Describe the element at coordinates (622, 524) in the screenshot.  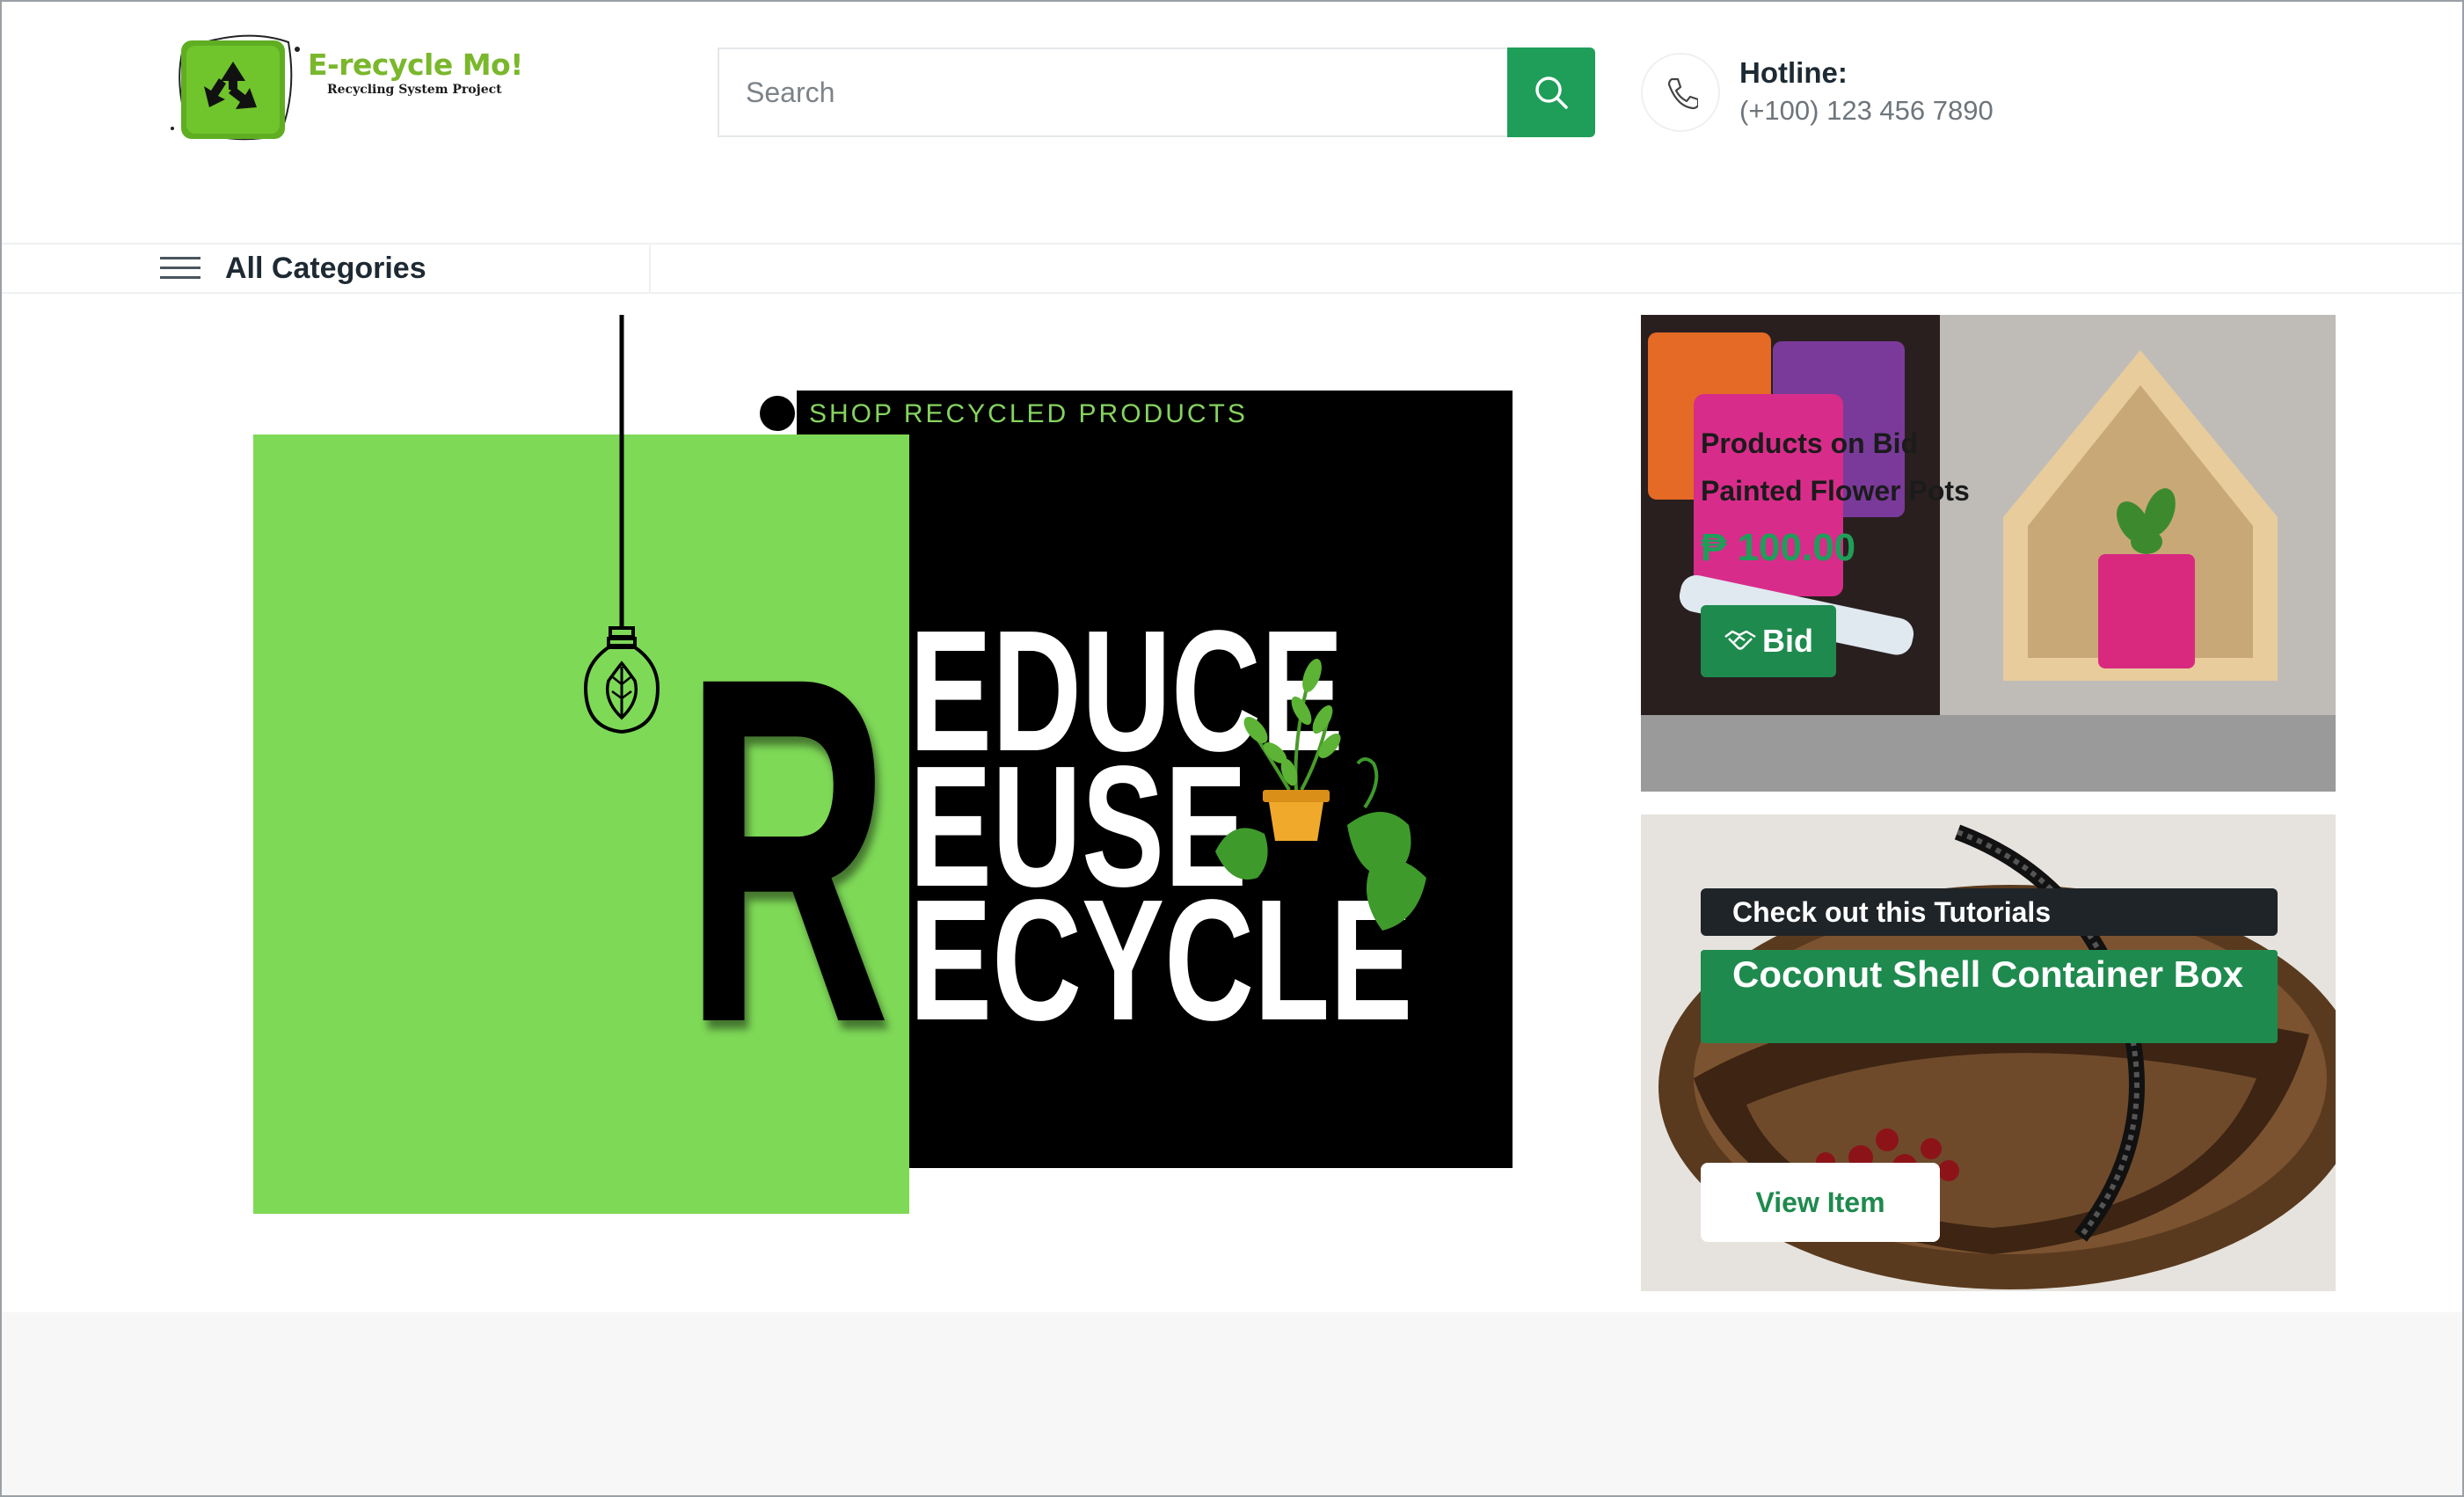
I see `lightbulb-leaf-icon` at that location.